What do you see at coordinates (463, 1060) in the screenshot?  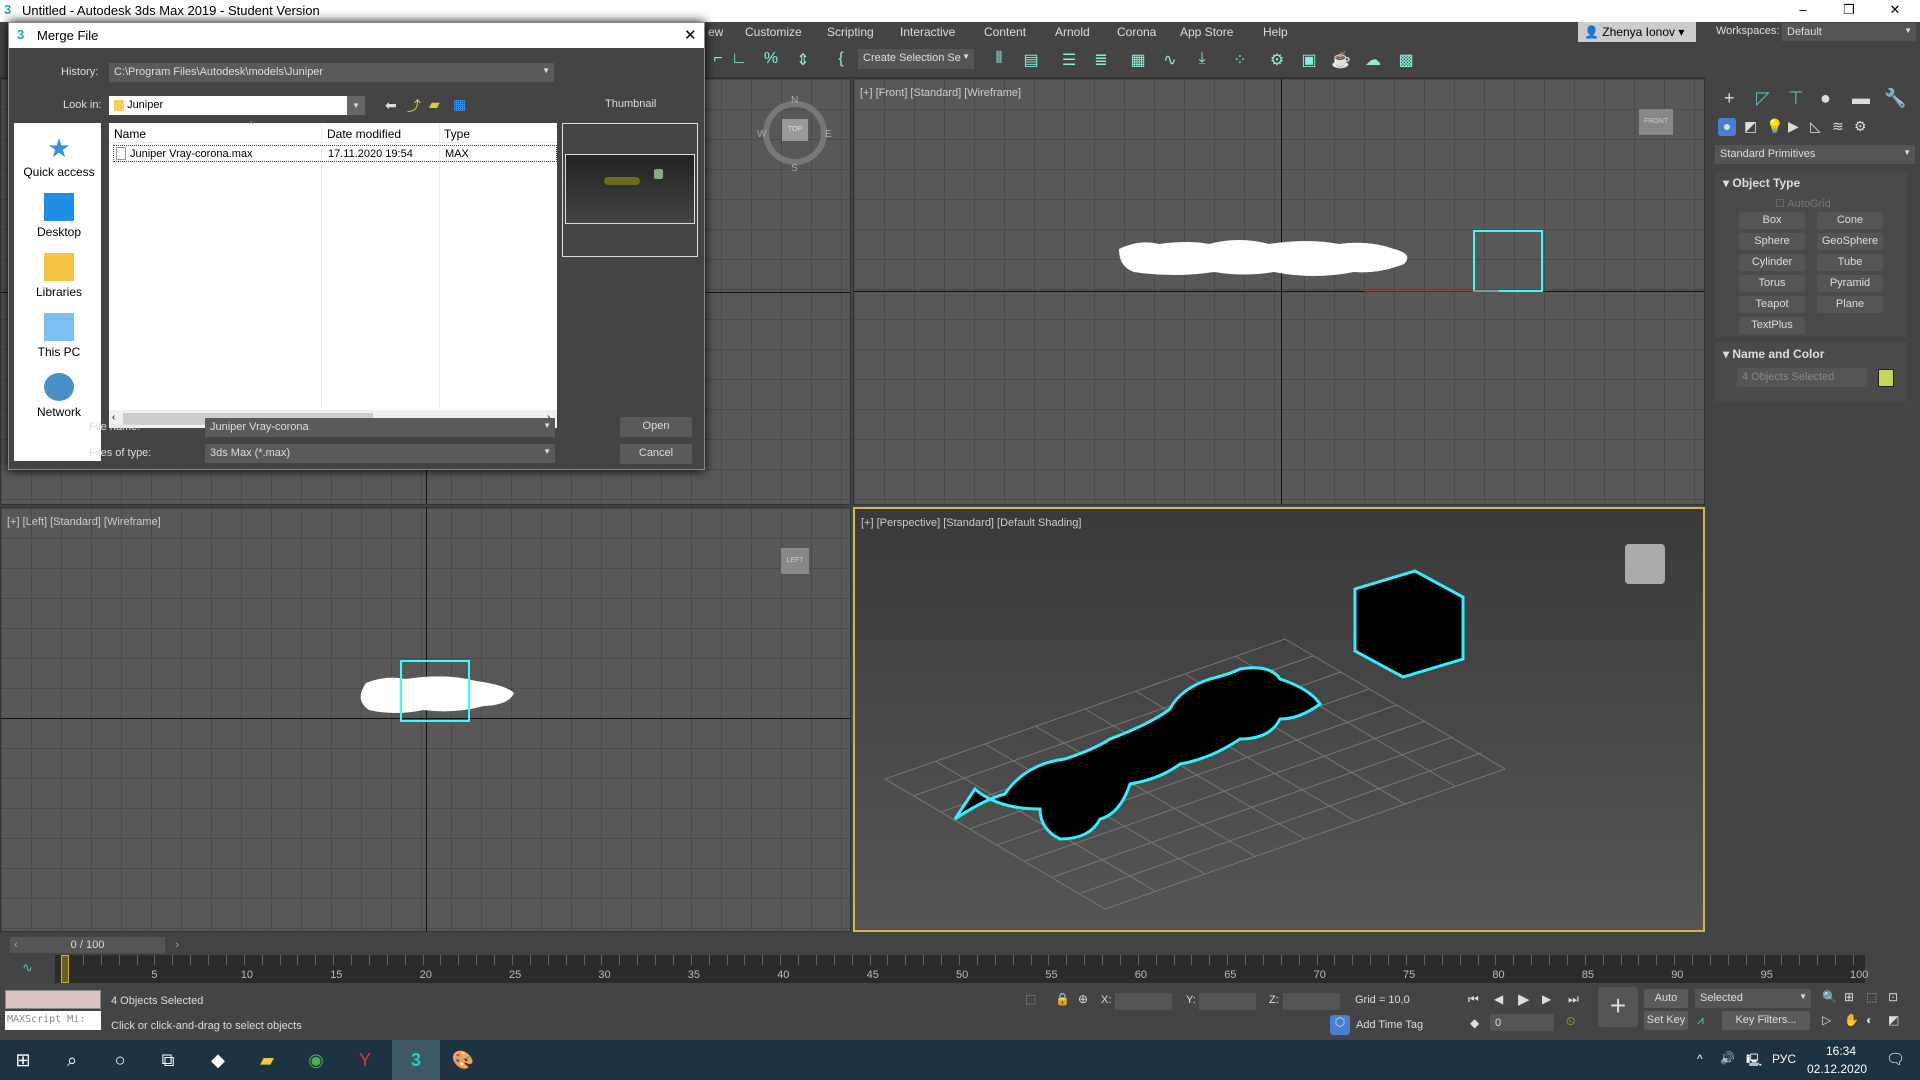 I see `paint-icon: 🎨` at bounding box center [463, 1060].